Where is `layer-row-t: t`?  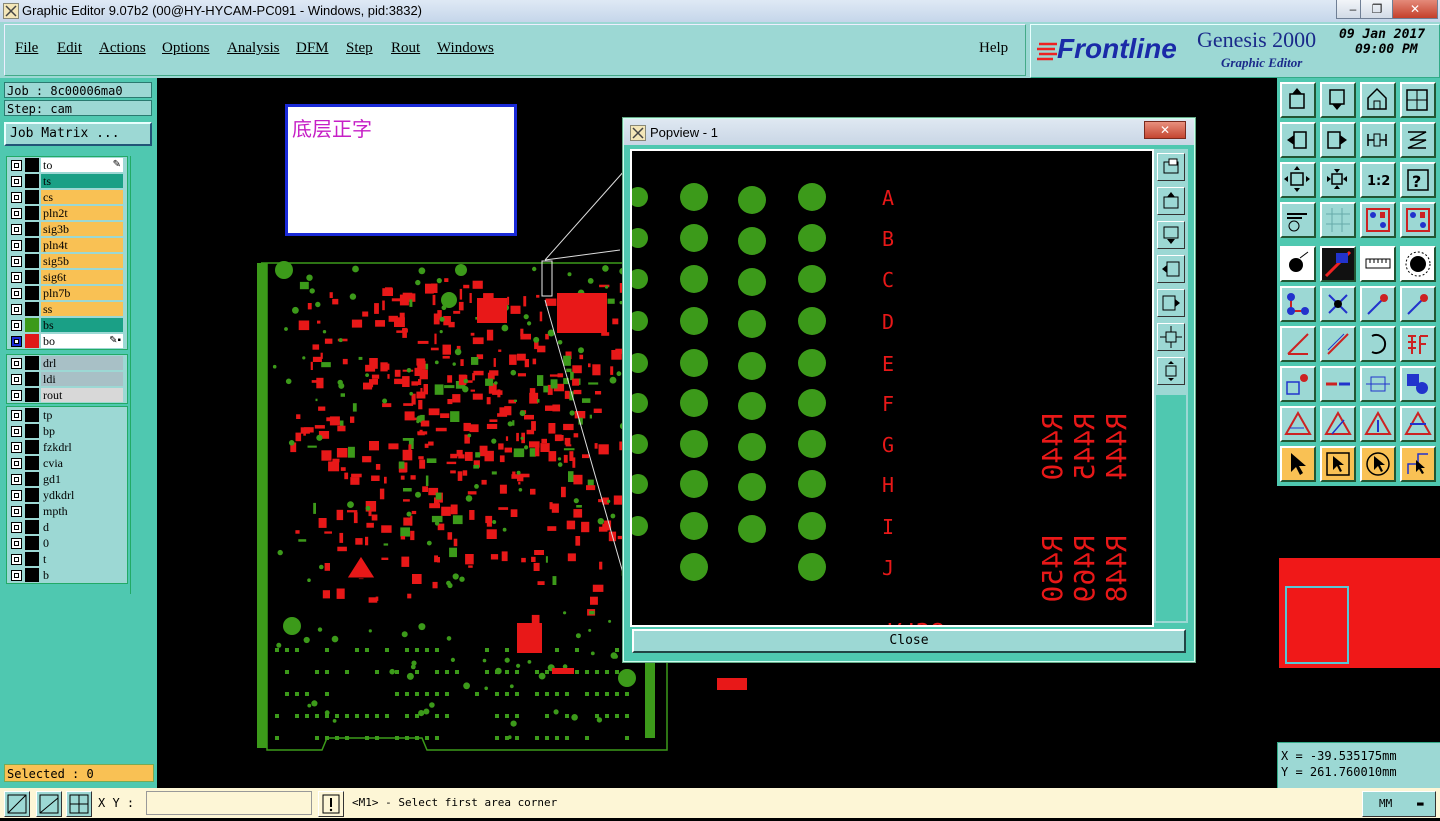
layer-row-t: t is located at coordinates (67, 559).